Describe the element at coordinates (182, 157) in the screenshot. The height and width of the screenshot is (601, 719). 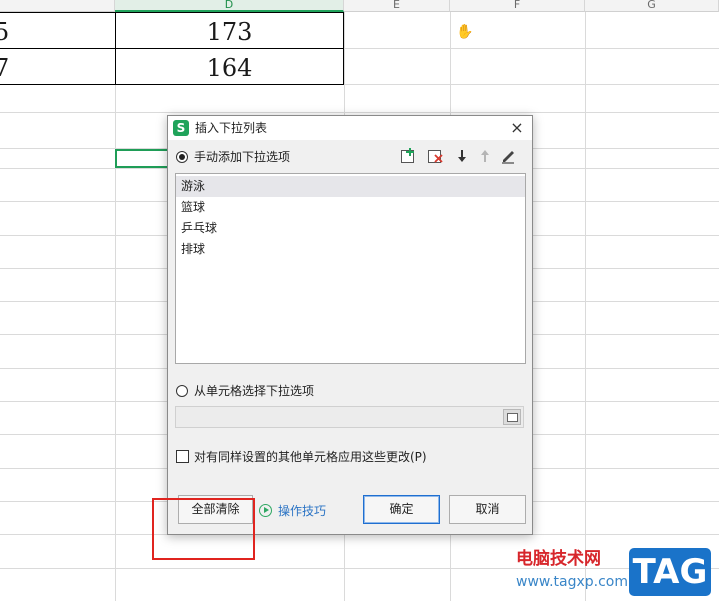
I see `manual-option-radio` at that location.